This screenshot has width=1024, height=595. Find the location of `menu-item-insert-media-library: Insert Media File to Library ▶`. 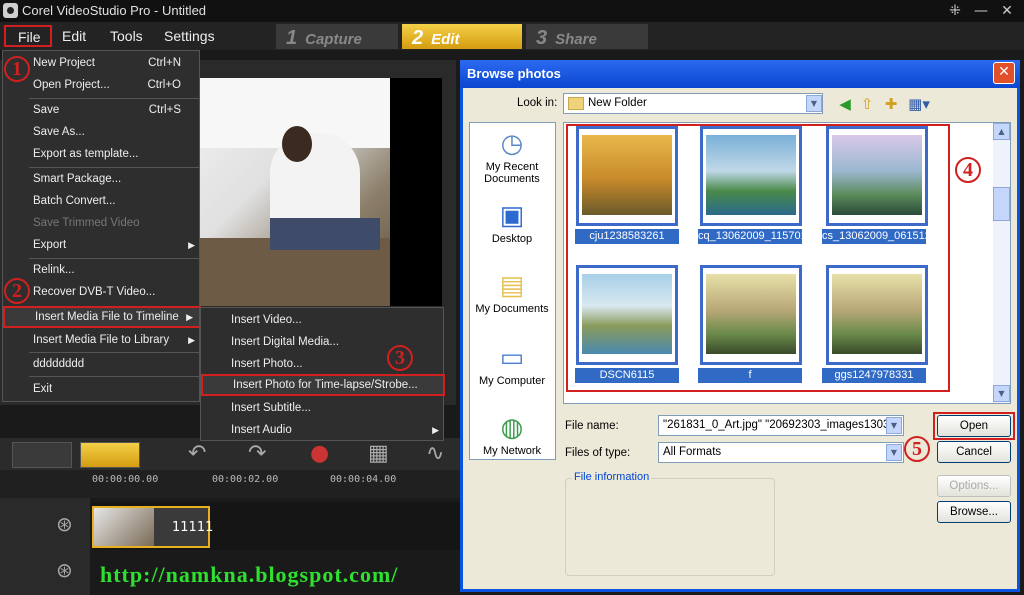

menu-item-insert-media-library: Insert Media File to Library ▶ is located at coordinates (102, 340).